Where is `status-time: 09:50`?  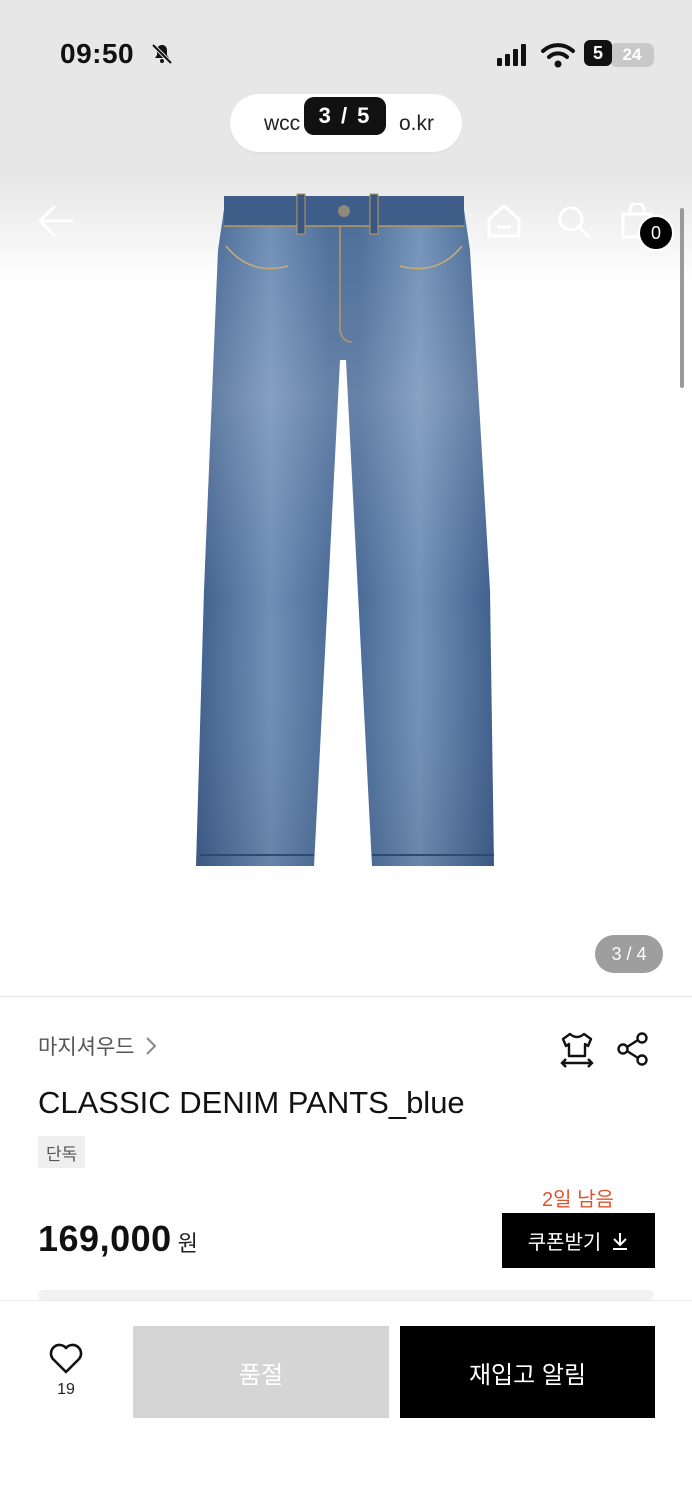
status-time: 09:50 is located at coordinates (97, 53).